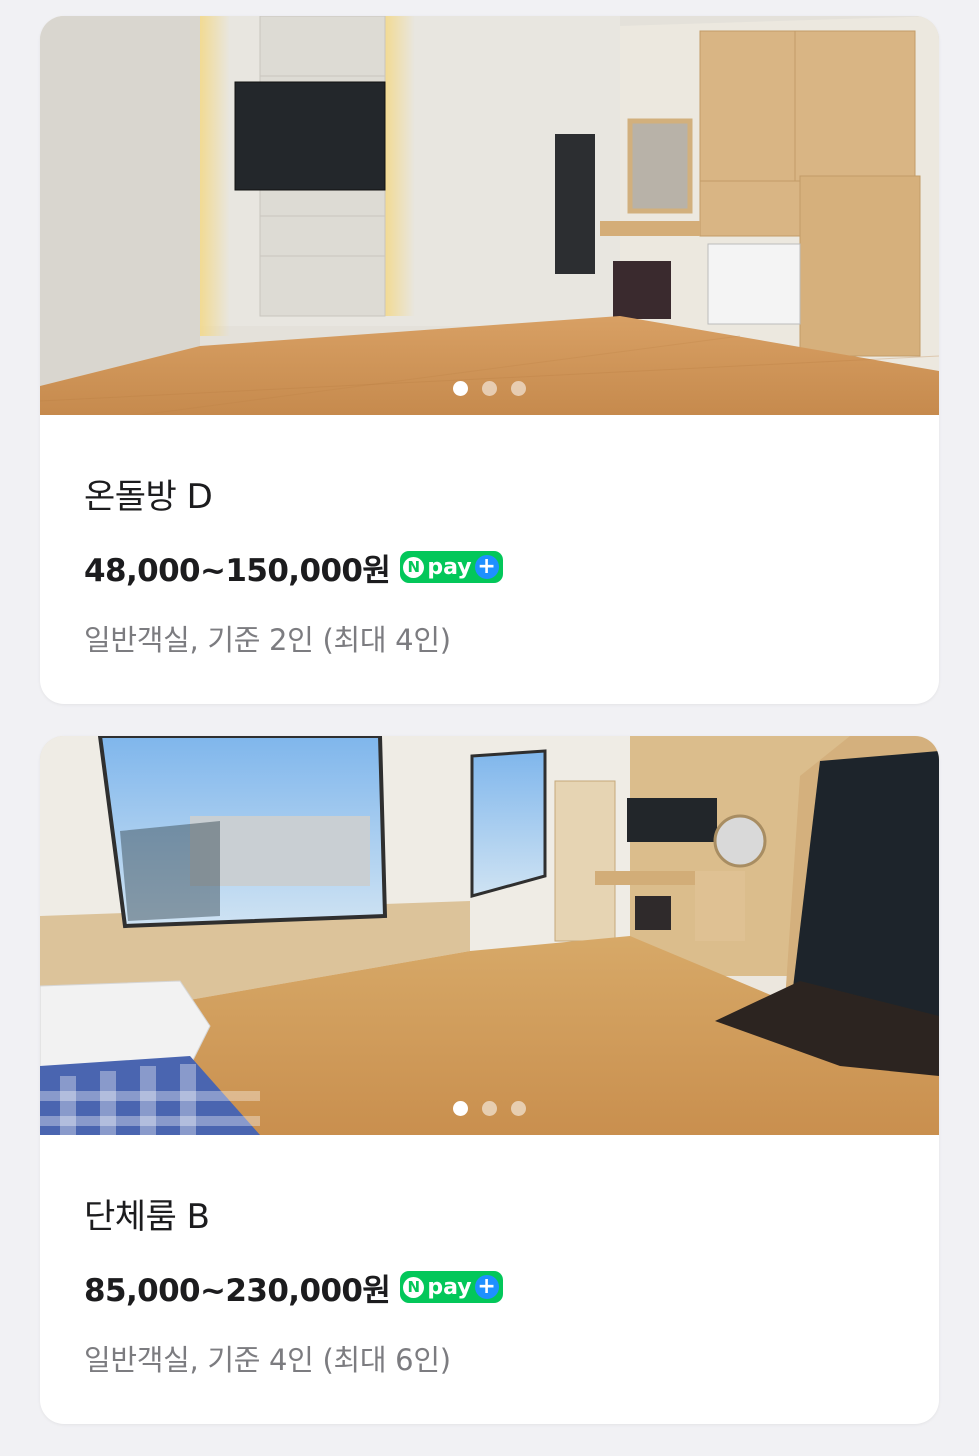 This screenshot has height=1456, width=979. Describe the element at coordinates (511, 568) in the screenshot. I see `price-row: 48,000~150,000원 N pay +` at that location.